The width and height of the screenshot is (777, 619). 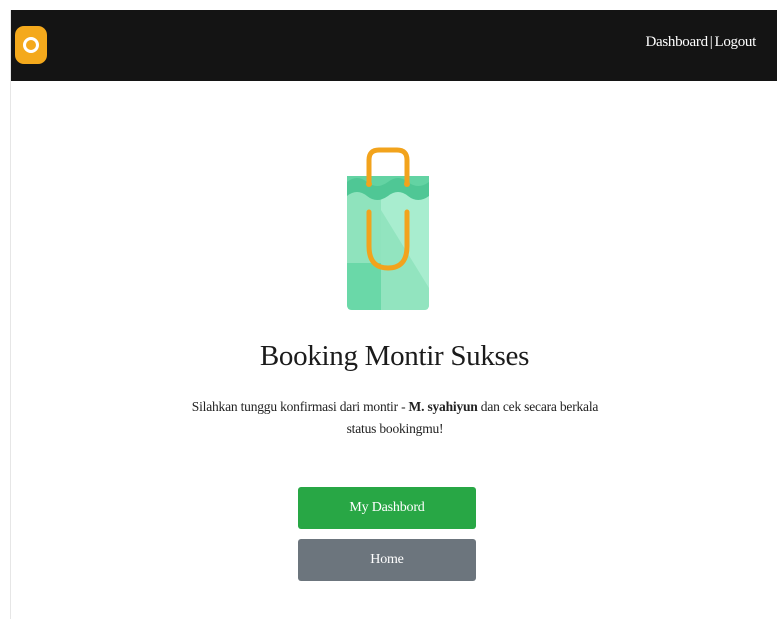 I want to click on message-prefix: Silahkan tunggu konfirmasi dari montir -, so click(x=300, y=406).